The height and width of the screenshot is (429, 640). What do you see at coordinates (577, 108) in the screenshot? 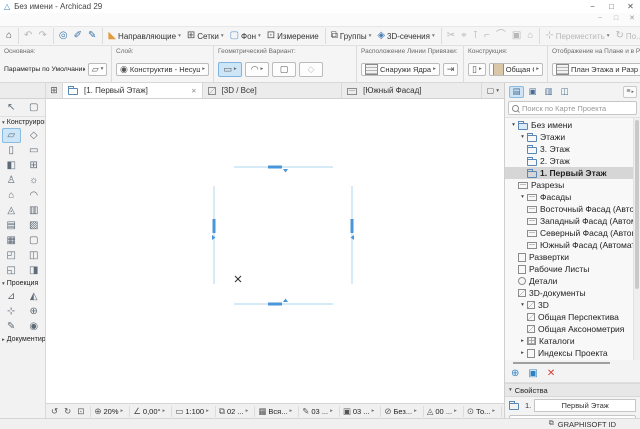
I see `search-input` at bounding box center [577, 108].